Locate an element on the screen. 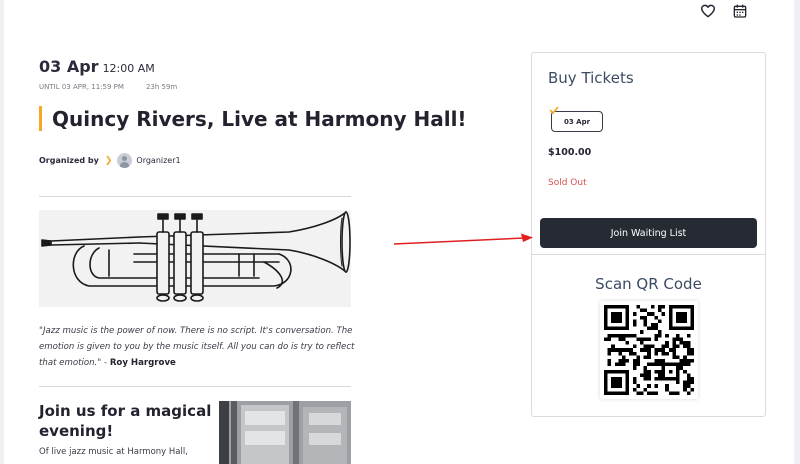 Image resolution: width=800 pixels, height=464 pixels. venue-photo-shapes is located at coordinates (285, 432).